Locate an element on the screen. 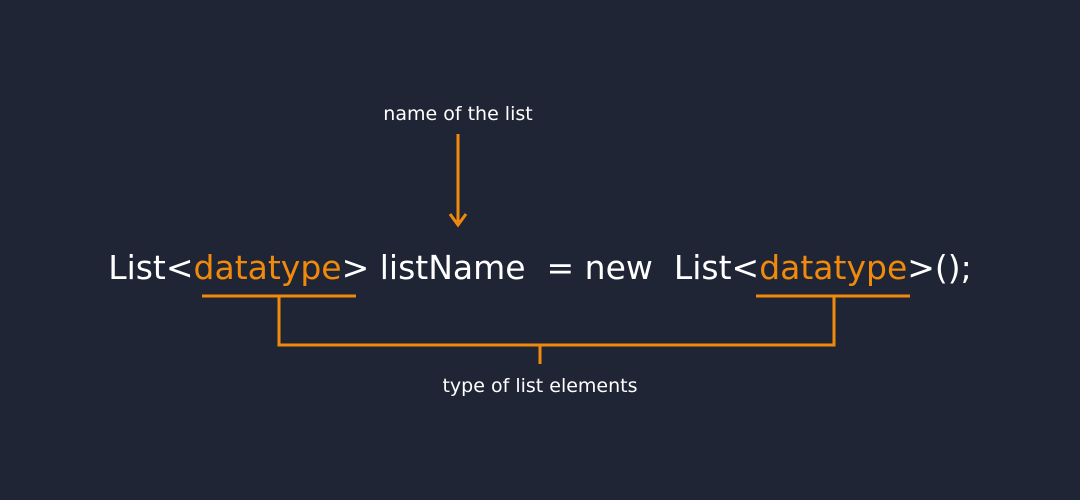 Image resolution: width=1080 pixels, height=500 pixels. element-type-annotation: type of list elements is located at coordinates (540, 386).